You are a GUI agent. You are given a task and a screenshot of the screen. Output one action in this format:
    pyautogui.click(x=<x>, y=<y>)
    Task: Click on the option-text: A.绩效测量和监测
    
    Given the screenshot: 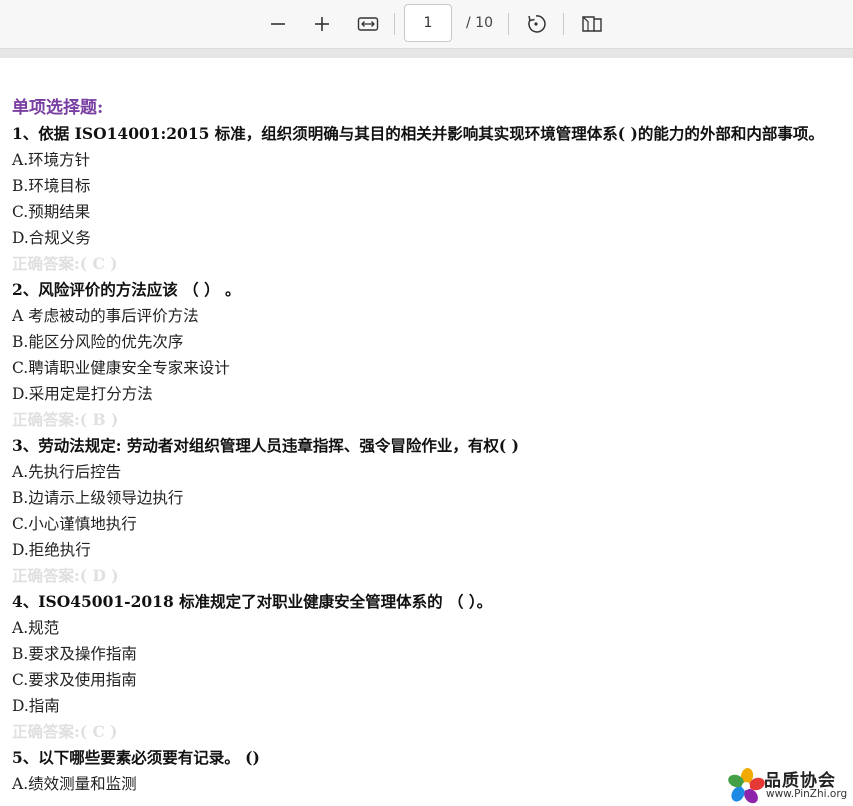 What is the action you would take?
    pyautogui.click(x=74, y=784)
    